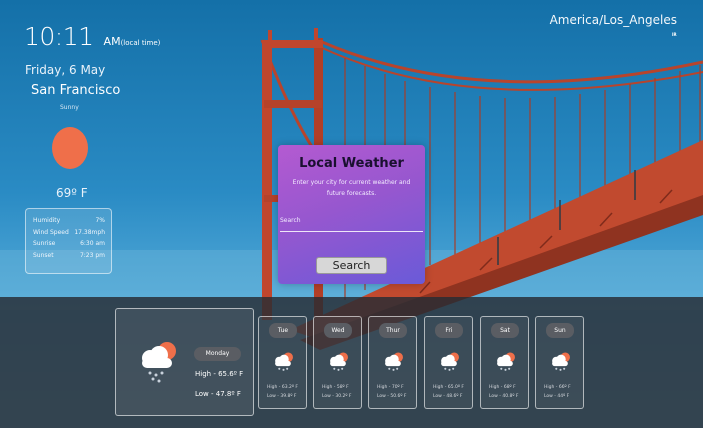 The height and width of the screenshot is (428, 703). Describe the element at coordinates (92, 255) in the screenshot. I see `detail-value: 7:23 pm` at that location.